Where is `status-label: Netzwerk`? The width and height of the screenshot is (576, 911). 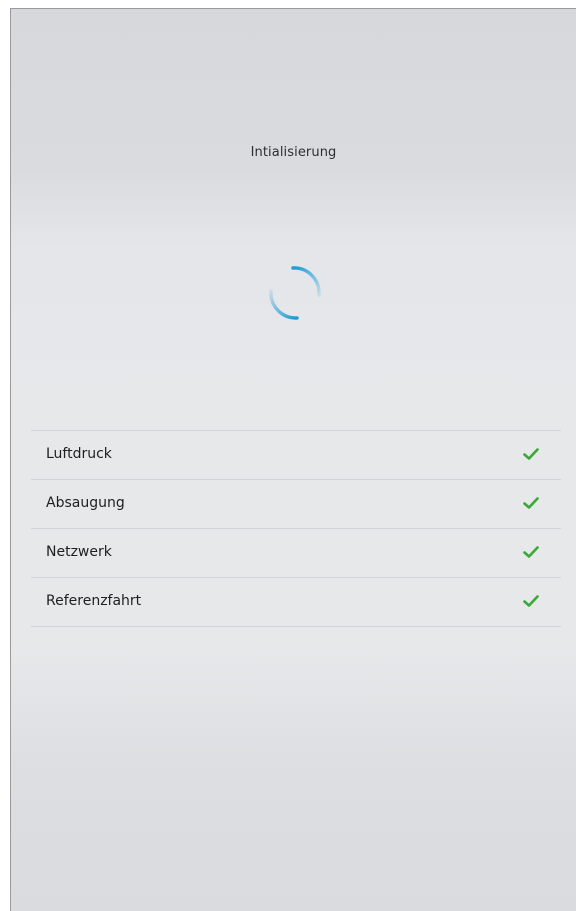
status-label: Netzwerk is located at coordinates (79, 552).